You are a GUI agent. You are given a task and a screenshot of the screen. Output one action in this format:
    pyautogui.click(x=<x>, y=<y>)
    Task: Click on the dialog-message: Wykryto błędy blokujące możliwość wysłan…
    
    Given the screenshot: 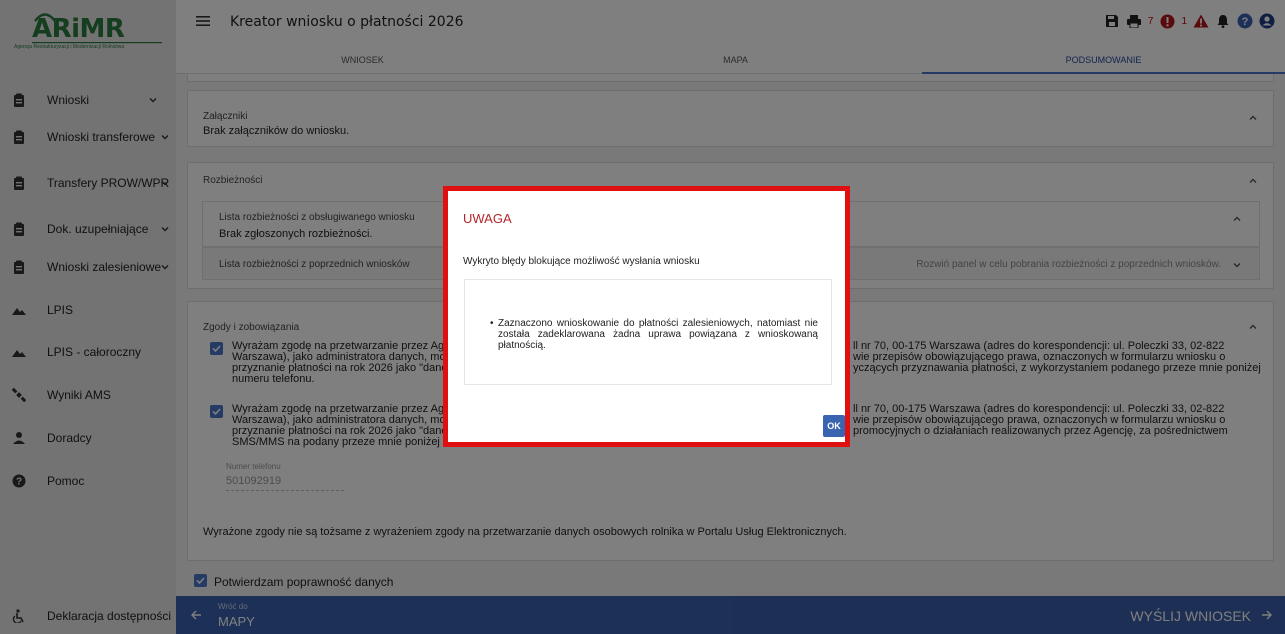 What is the action you would take?
    pyautogui.click(x=581, y=261)
    